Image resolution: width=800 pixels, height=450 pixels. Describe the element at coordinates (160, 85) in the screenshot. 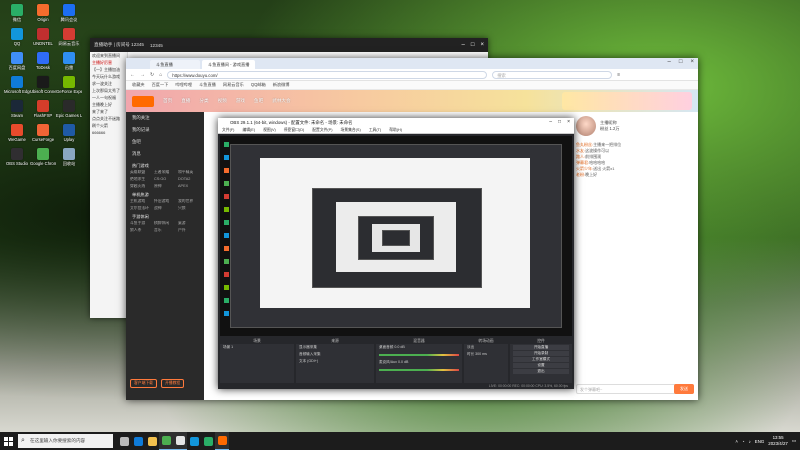

I see `bookmark-link: 百度一下` at that location.